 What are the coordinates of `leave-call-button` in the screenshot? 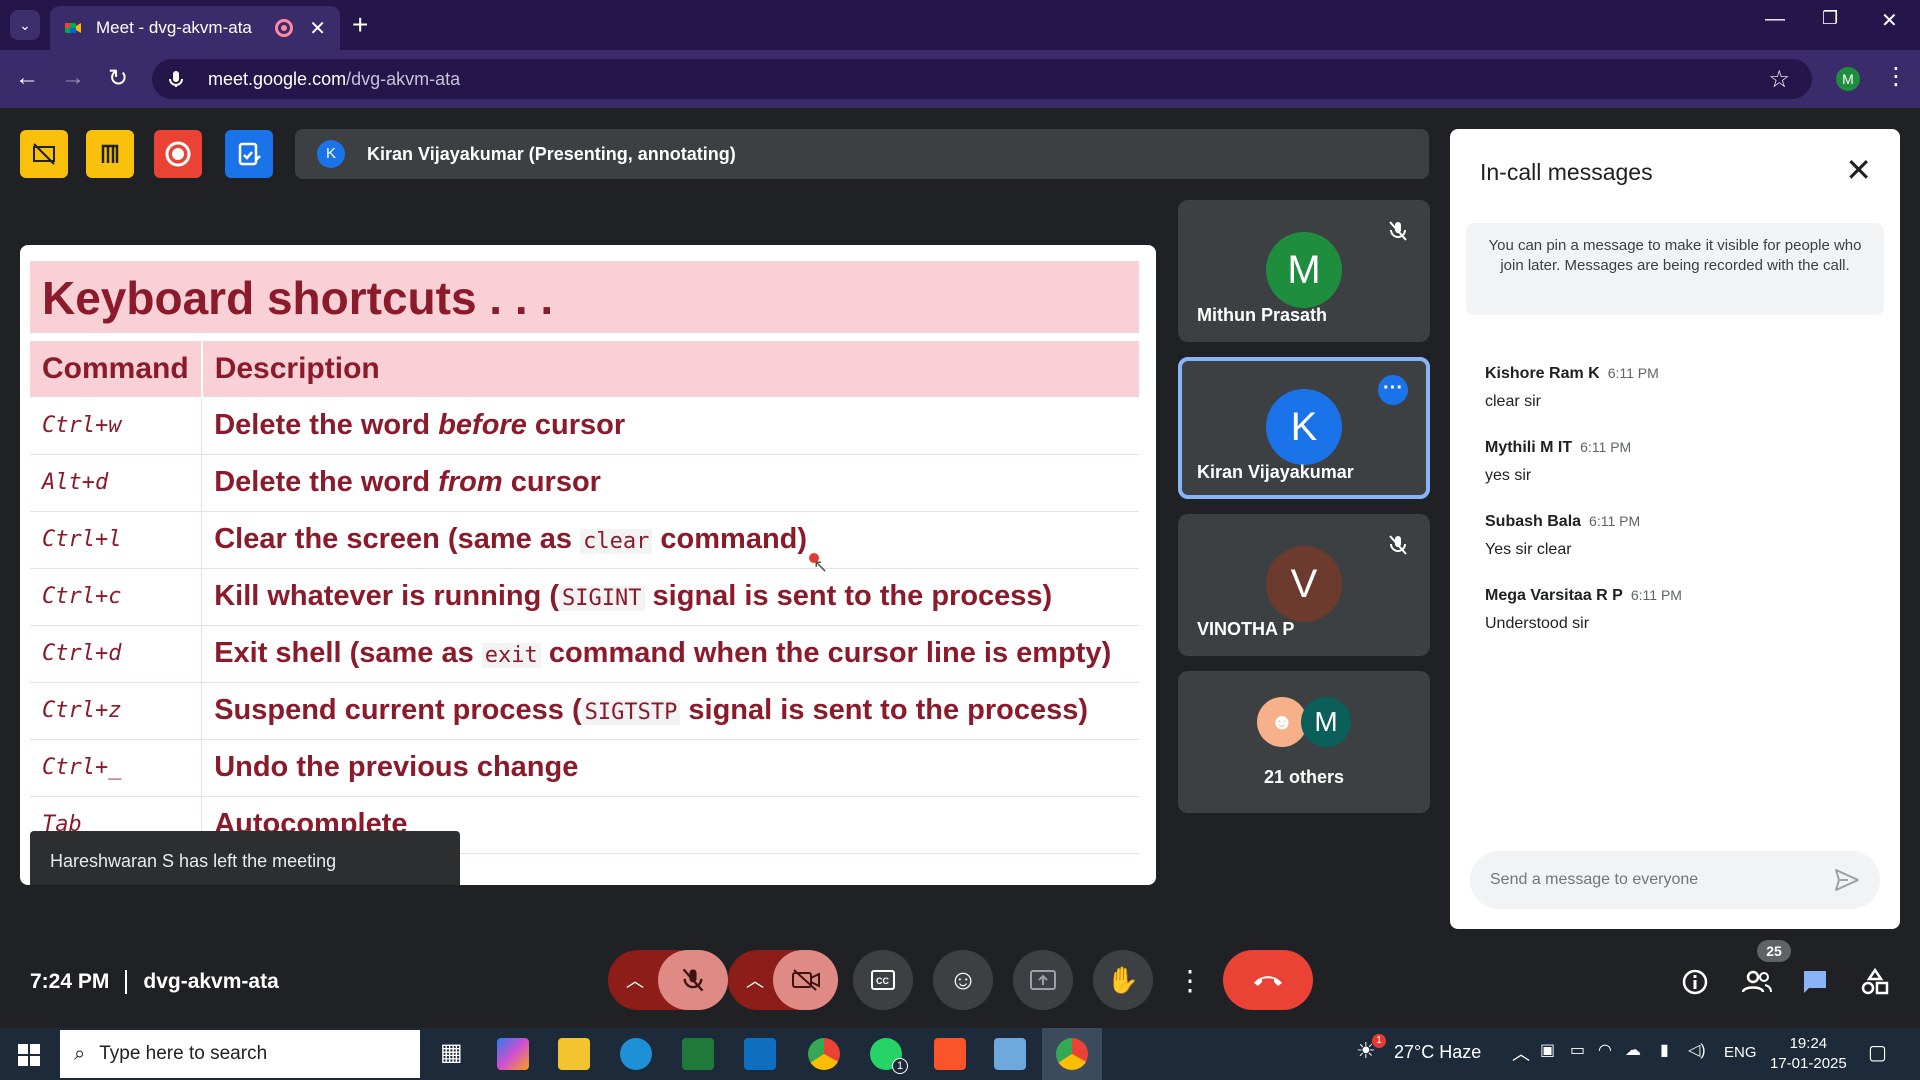 It's located at (1268, 980).